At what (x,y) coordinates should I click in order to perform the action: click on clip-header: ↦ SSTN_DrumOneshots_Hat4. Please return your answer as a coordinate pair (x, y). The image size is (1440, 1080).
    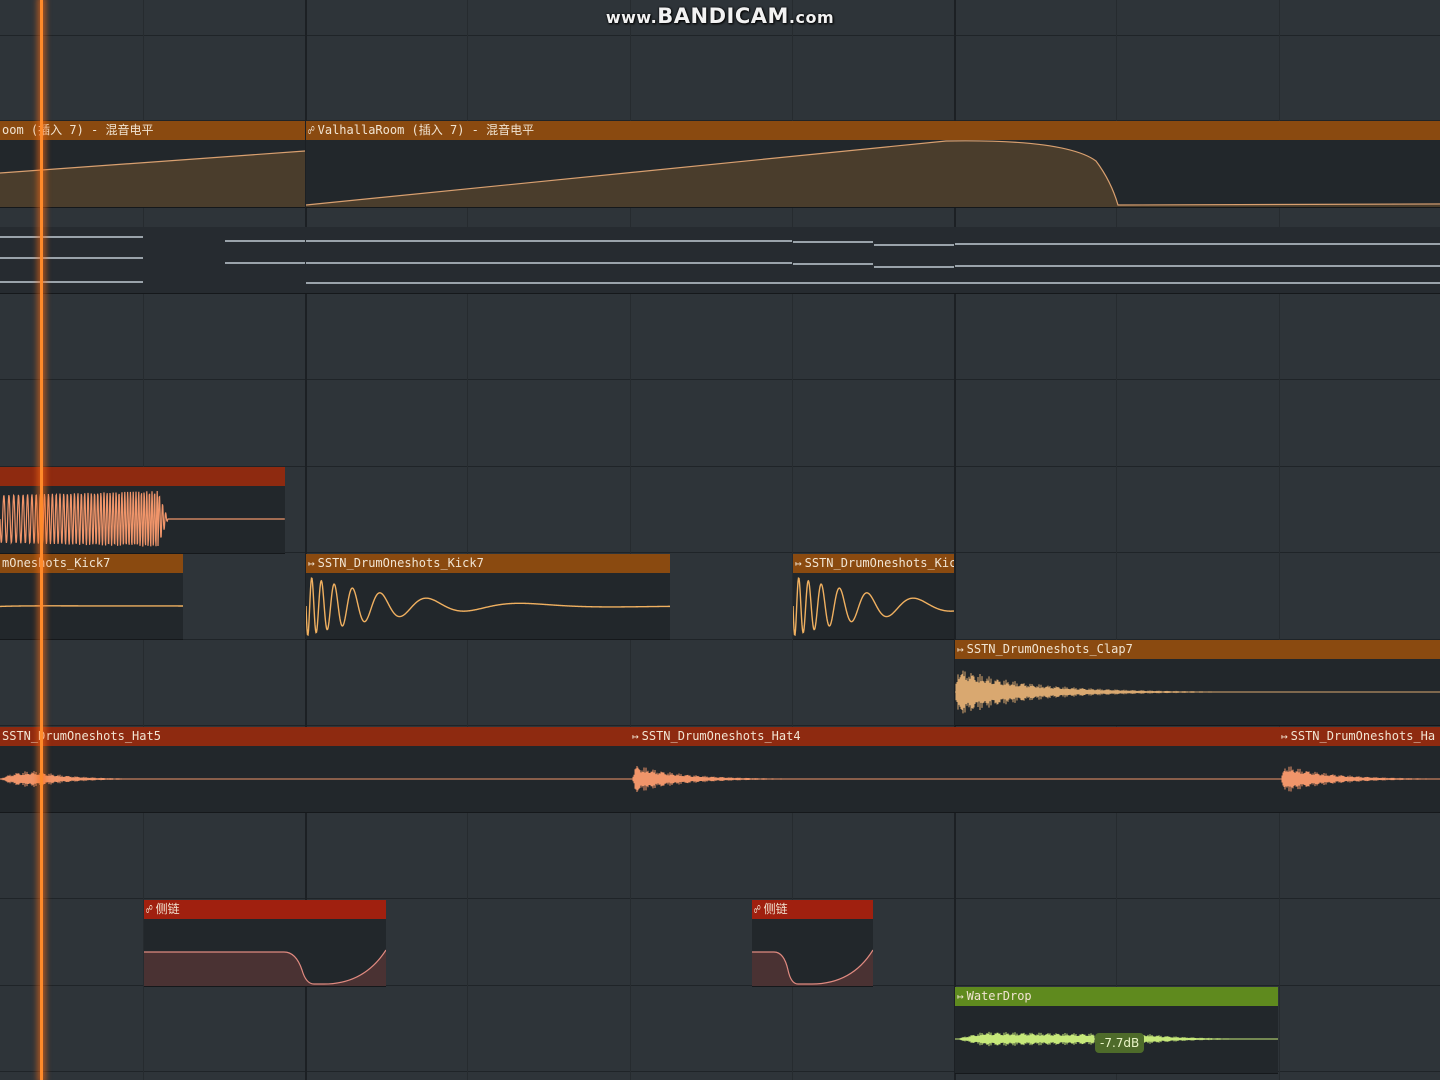
    Looking at the image, I should click on (716, 736).